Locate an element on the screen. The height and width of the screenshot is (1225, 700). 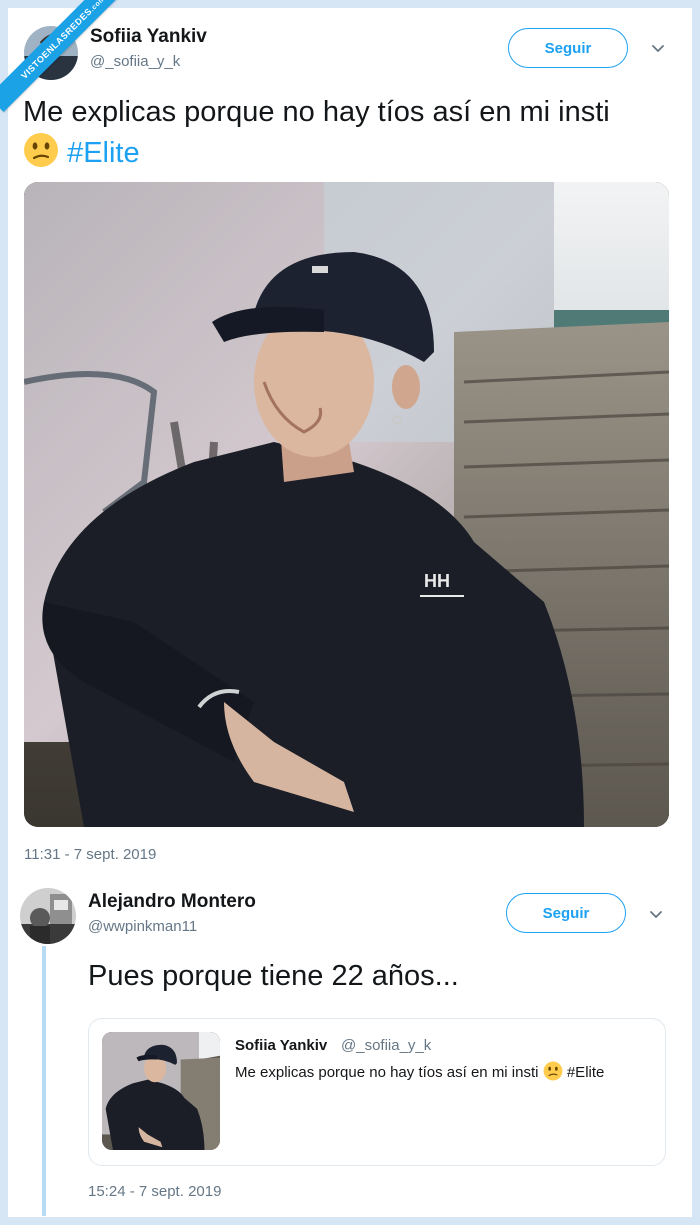
quoted-author-name: Sofiia Yankiv is located at coordinates (281, 1045).